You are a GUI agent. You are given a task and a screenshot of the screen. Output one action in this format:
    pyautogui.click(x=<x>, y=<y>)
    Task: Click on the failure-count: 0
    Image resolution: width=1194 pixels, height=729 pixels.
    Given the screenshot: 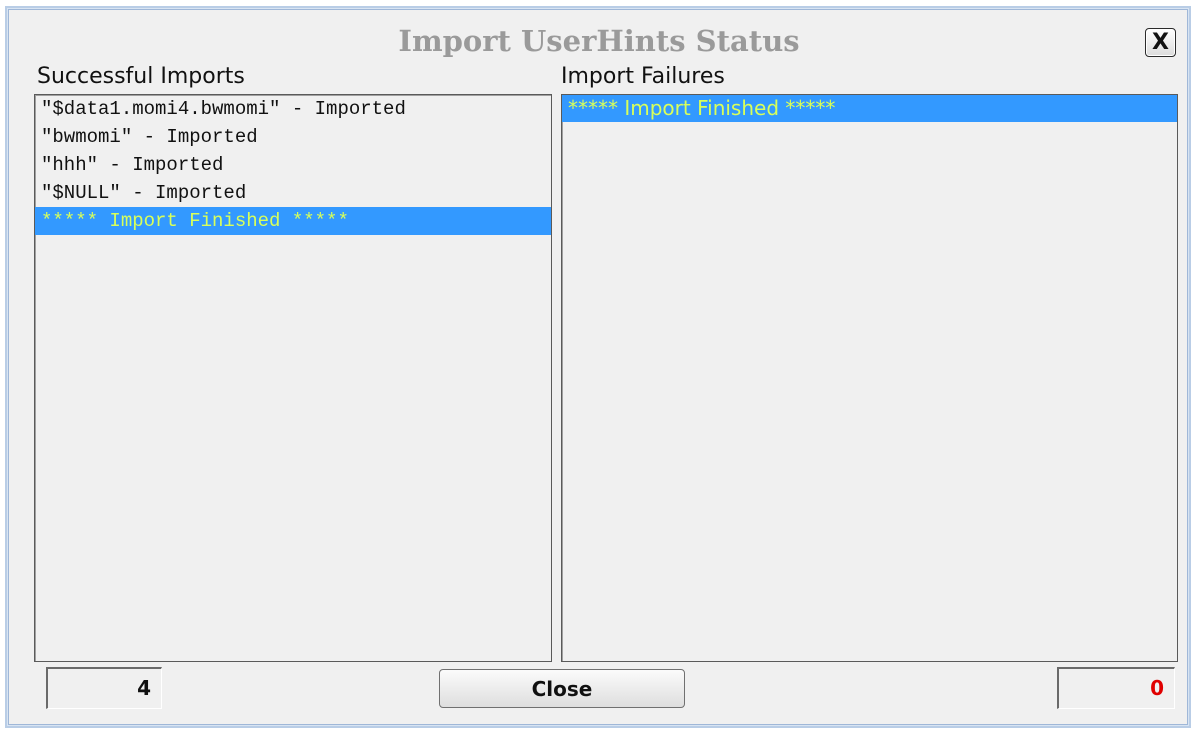 What is the action you would take?
    pyautogui.click(x=1116, y=688)
    